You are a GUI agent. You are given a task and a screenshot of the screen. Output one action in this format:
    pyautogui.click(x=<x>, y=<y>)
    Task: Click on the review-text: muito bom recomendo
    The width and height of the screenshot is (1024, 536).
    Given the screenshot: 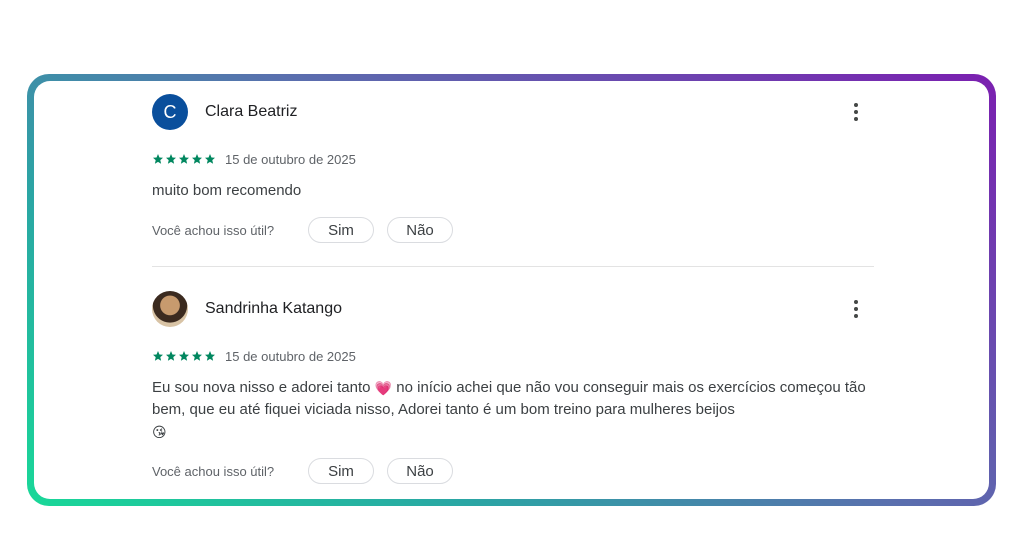 What is the action you would take?
    pyautogui.click(x=227, y=190)
    